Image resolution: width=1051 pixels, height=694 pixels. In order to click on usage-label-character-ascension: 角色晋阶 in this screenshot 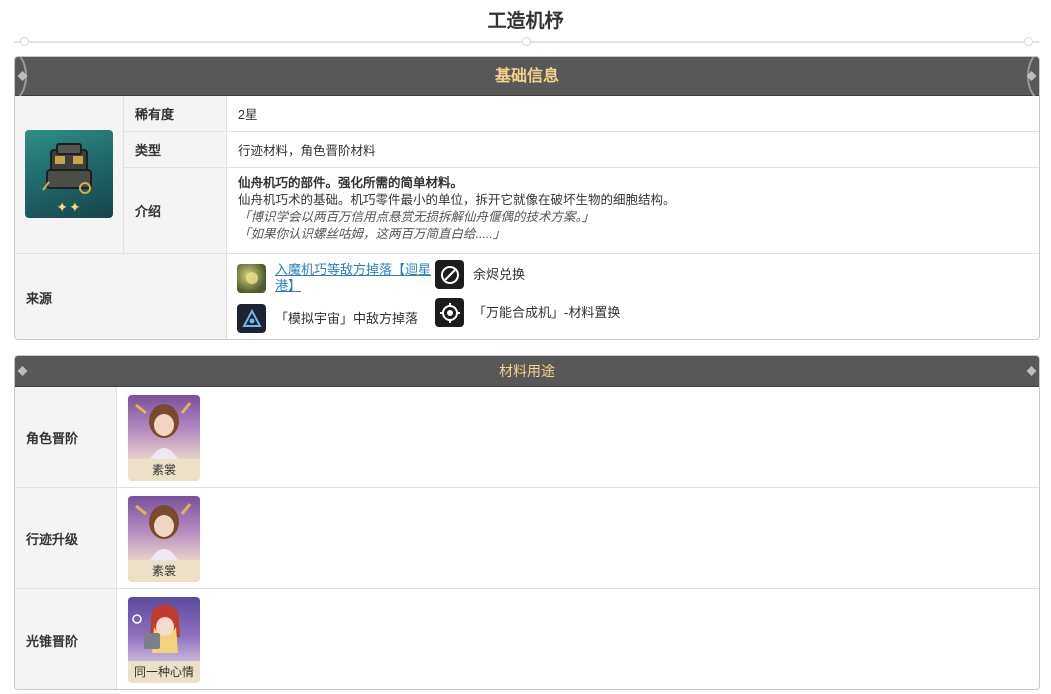, I will do `click(66, 437)`.